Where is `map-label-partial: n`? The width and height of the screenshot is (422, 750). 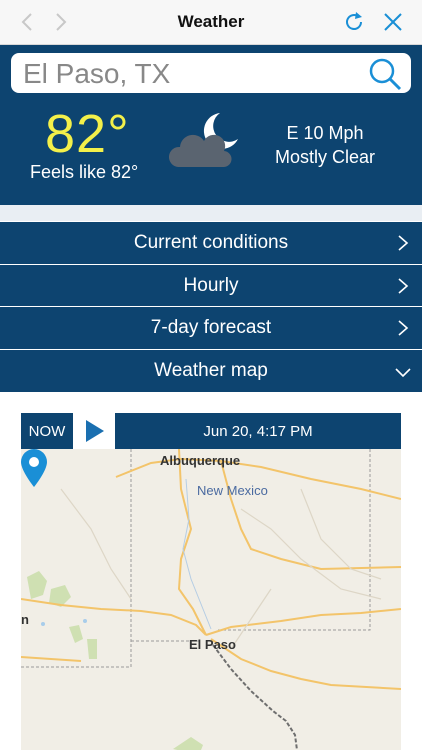 map-label-partial: n is located at coordinates (25, 619).